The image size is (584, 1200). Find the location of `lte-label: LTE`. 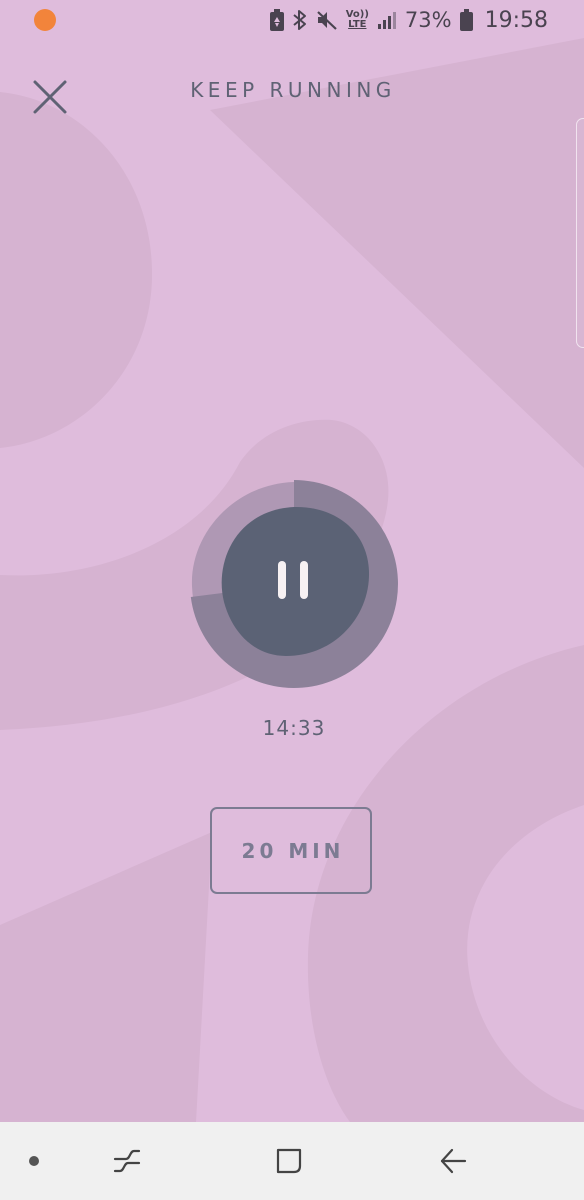

lte-label: LTE is located at coordinates (357, 24).